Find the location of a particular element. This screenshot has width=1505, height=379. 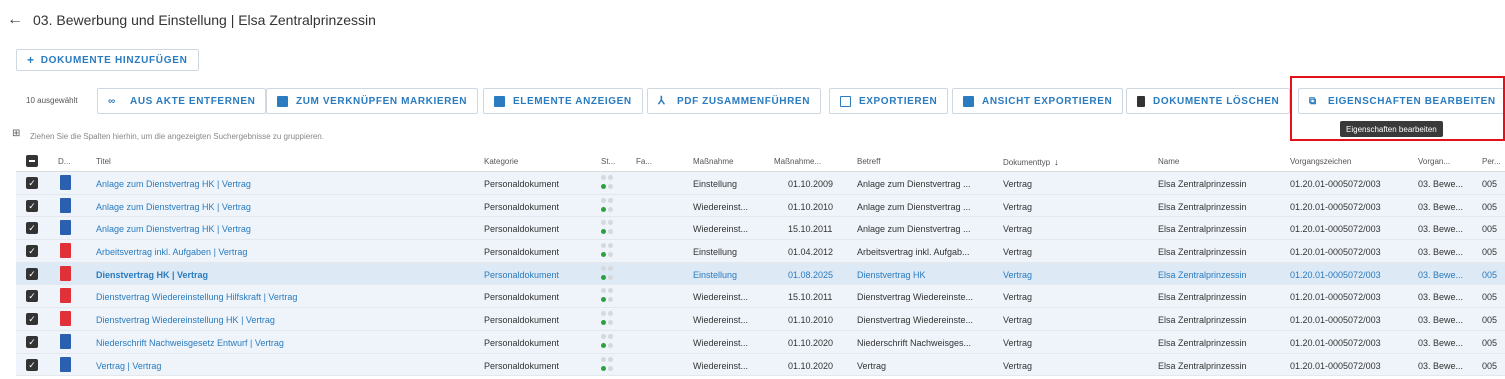

mark-for-linking-button: ZUM VERKNÜPFEN MARKIEREN is located at coordinates (372, 101).